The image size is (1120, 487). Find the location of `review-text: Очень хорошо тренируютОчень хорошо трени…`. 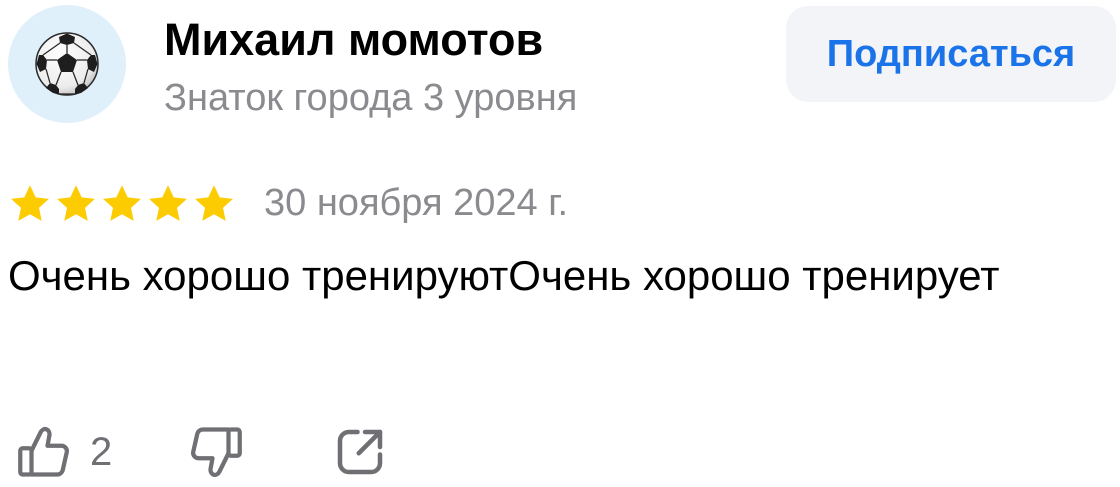

review-text: Очень хорошо тренируютОчень хорошо трени… is located at coordinates (504, 275).